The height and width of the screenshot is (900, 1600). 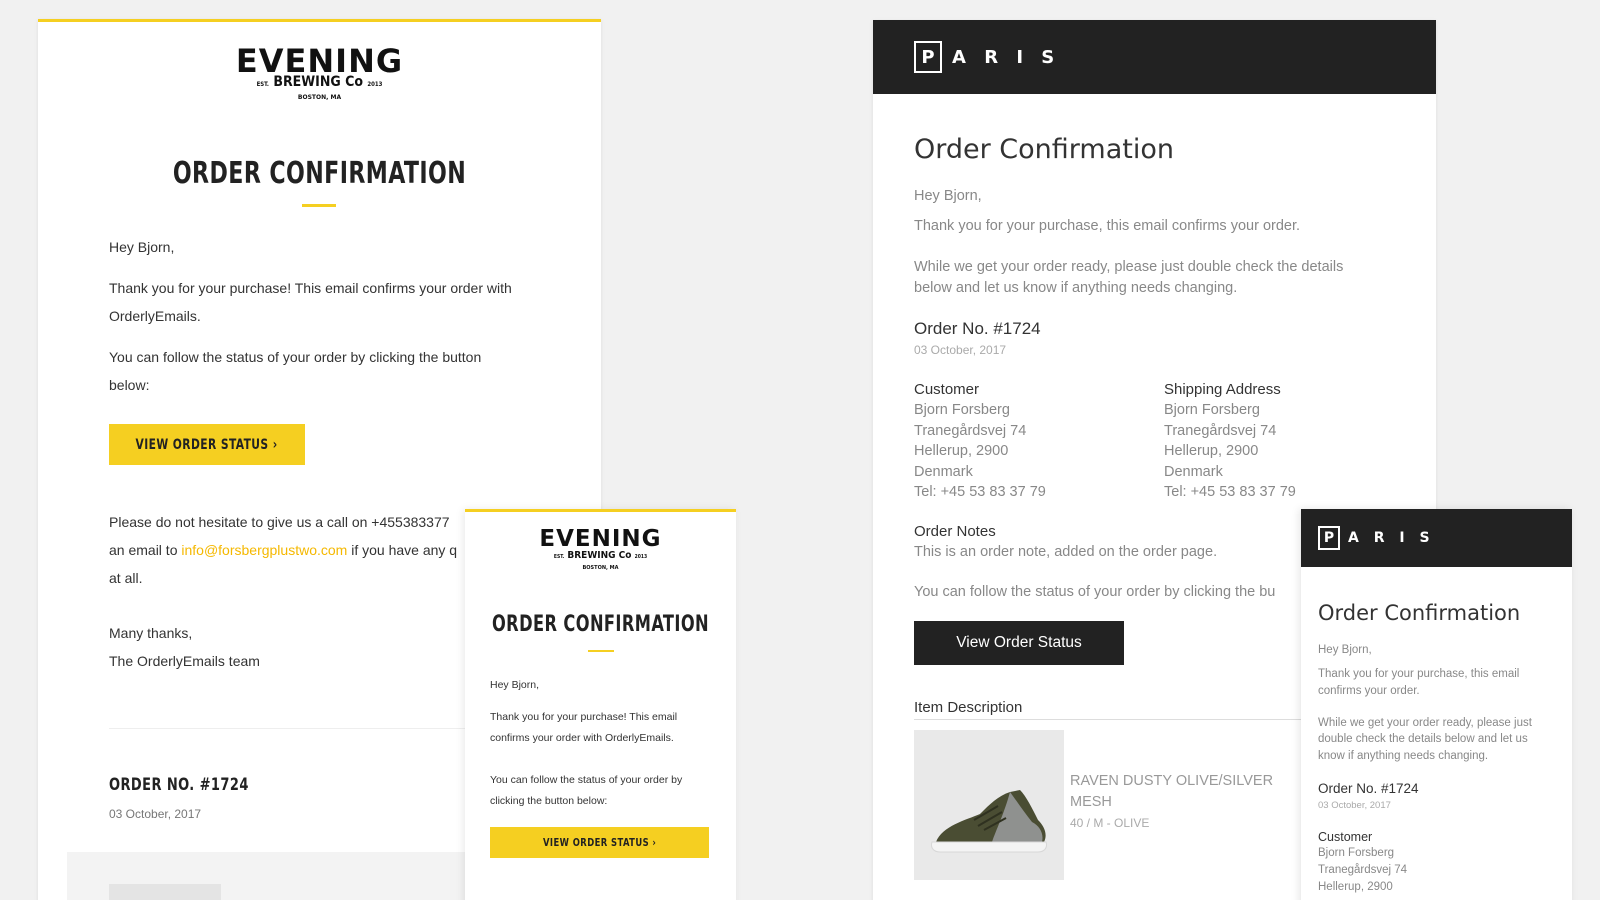 I want to click on paris-logo: P A R I S, so click(x=987, y=57).